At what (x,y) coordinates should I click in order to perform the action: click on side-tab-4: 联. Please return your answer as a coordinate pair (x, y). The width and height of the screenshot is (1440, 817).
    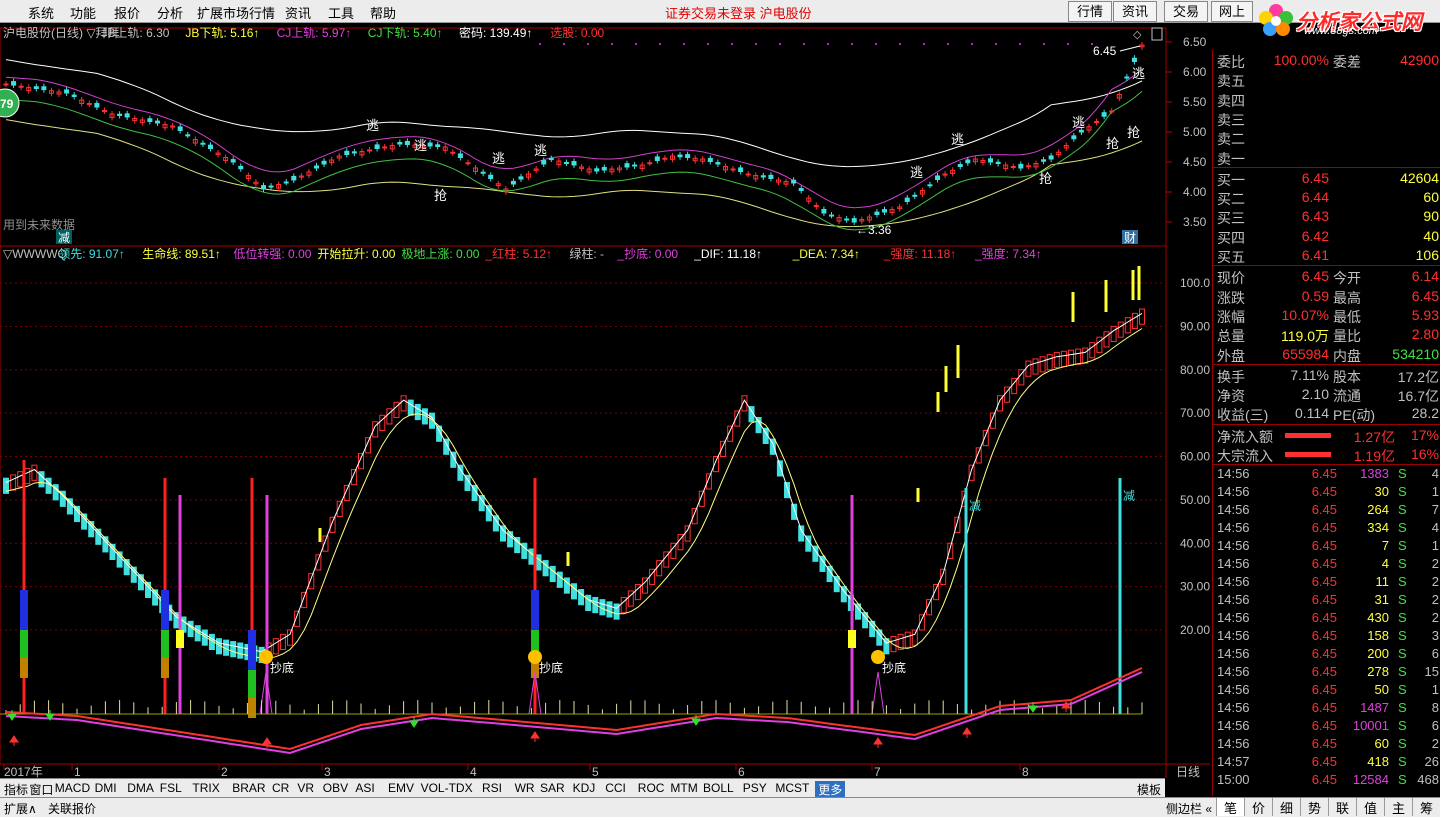
    Looking at the image, I should click on (1342, 807).